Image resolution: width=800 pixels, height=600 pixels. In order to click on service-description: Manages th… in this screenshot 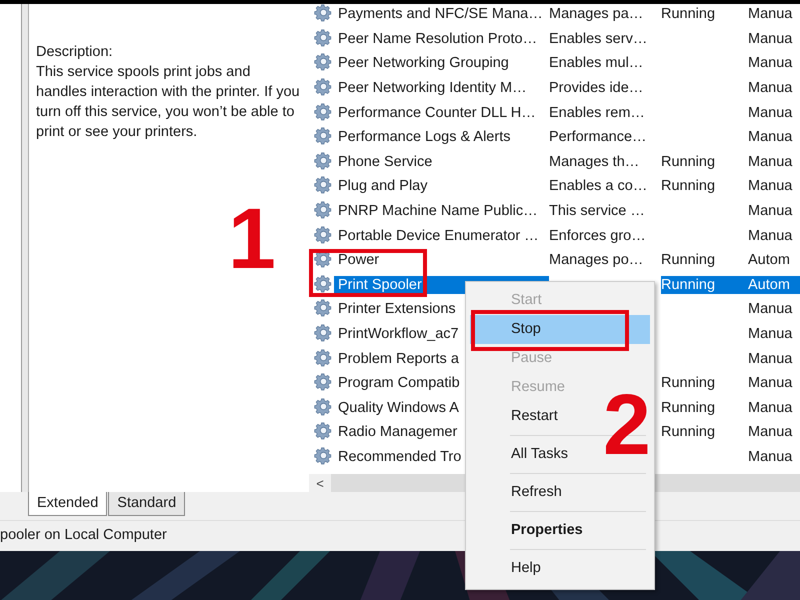, I will do `click(594, 162)`.